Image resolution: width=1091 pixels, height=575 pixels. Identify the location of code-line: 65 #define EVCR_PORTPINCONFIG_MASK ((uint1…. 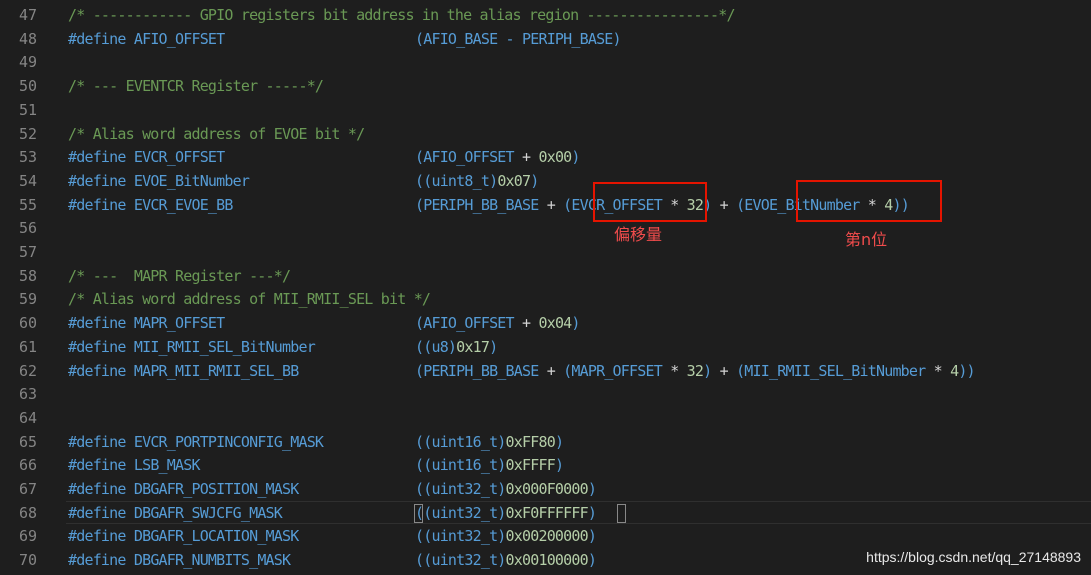
(545, 443).